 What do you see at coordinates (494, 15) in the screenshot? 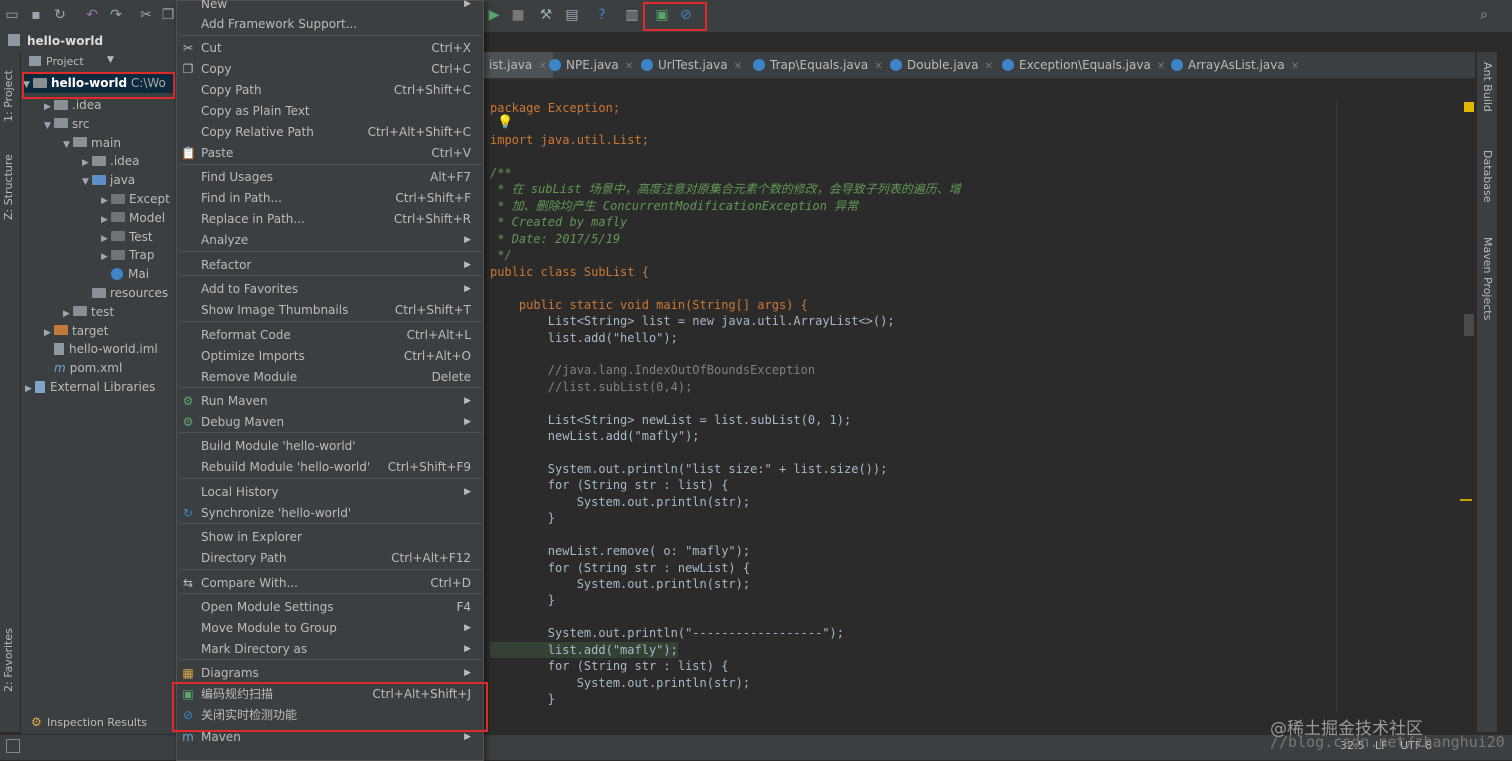
I see `debug-run-icon: ▶` at bounding box center [494, 15].